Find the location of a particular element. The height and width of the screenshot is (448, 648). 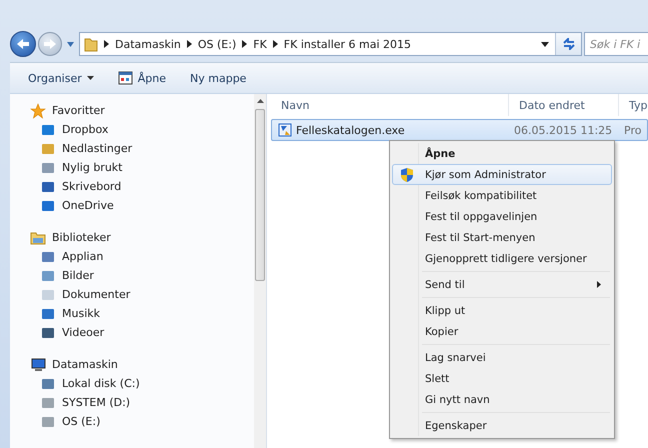

sidebar-item: Nedlastinger is located at coordinates (132, 148).